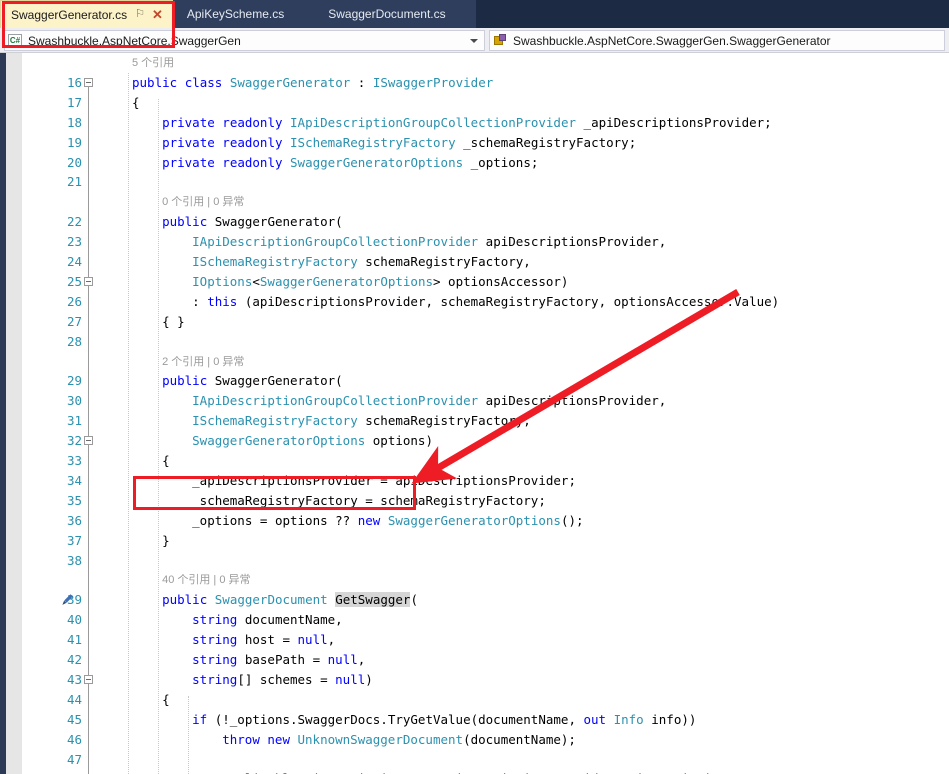 The image size is (949, 774). What do you see at coordinates (206, 581) in the screenshot?
I see `codelens-indicator: 40 个引用 | 0 异常` at bounding box center [206, 581].